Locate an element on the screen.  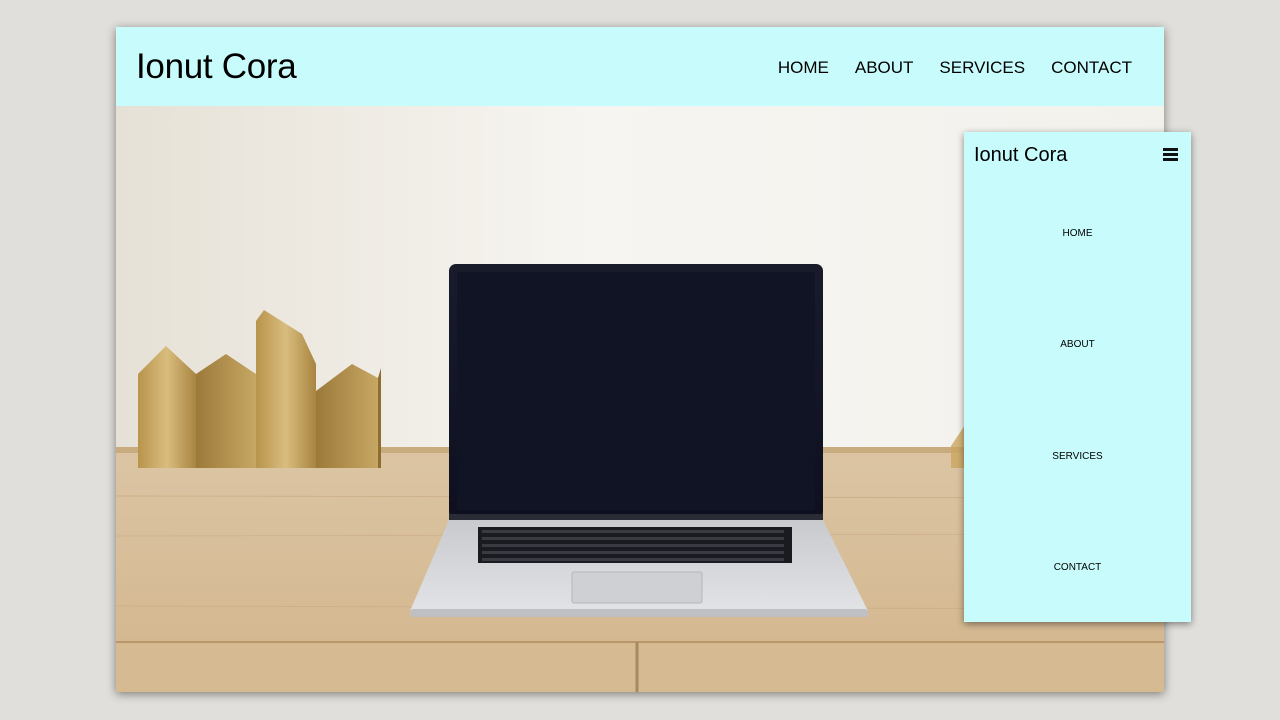
mobile-nav-services: SERVICES is located at coordinates (1077, 456).